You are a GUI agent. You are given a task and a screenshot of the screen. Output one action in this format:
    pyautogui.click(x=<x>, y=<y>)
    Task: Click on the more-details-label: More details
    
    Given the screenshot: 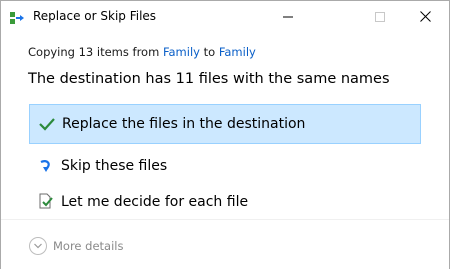 What is the action you would take?
    pyautogui.click(x=88, y=246)
    